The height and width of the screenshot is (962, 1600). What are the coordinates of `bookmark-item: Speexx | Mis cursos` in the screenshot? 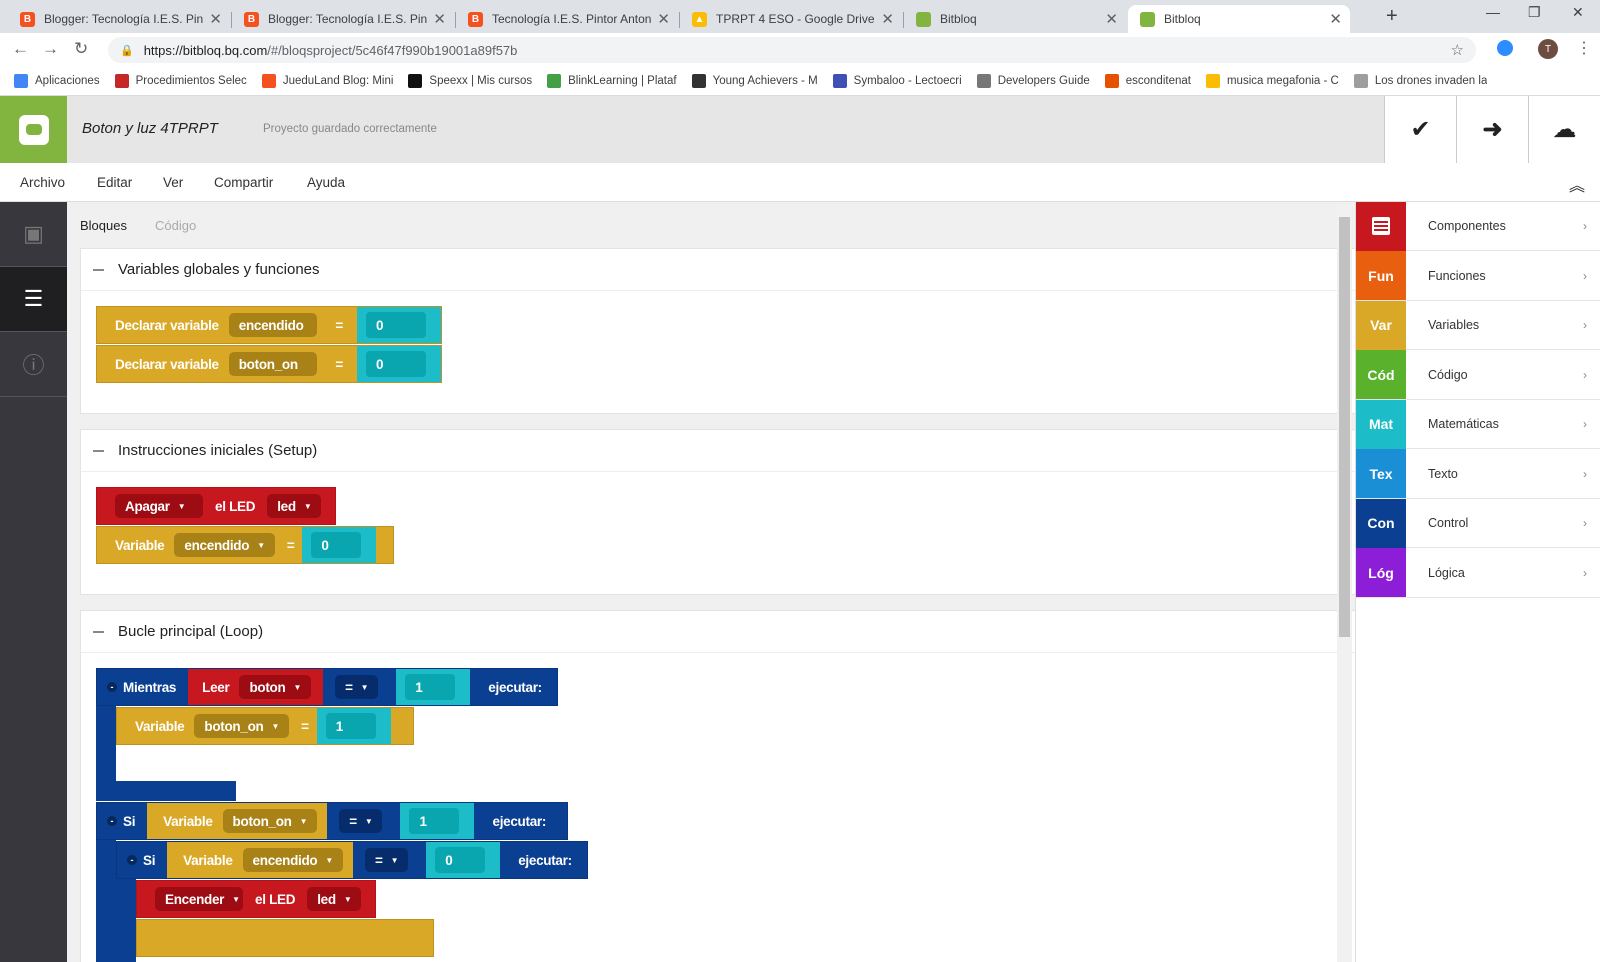 It's located at (470, 80).